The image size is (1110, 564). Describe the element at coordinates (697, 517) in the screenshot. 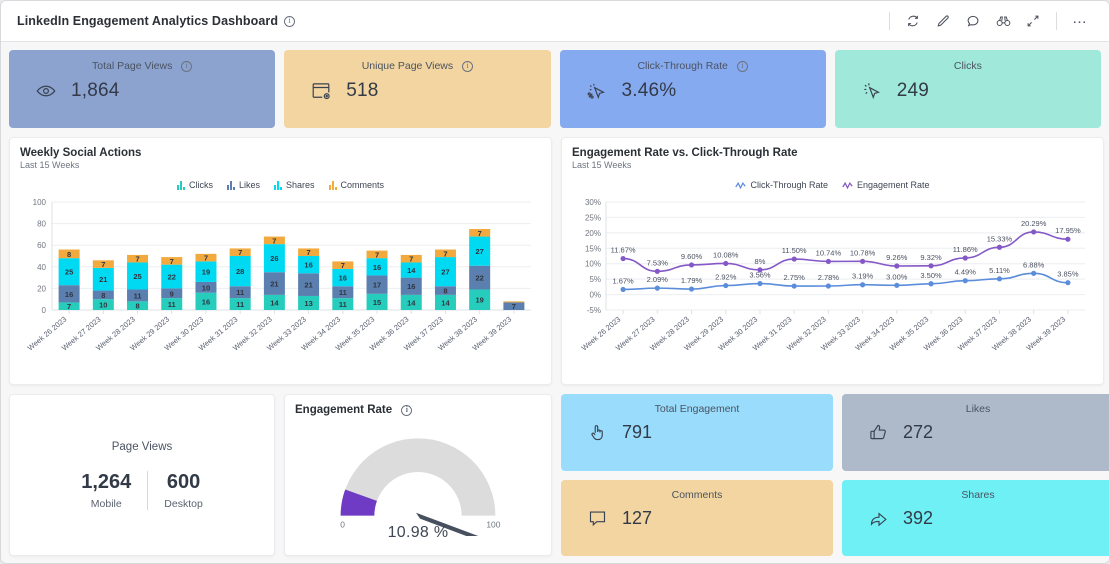

I see `mini-kpi-comments: Comments 127` at that location.